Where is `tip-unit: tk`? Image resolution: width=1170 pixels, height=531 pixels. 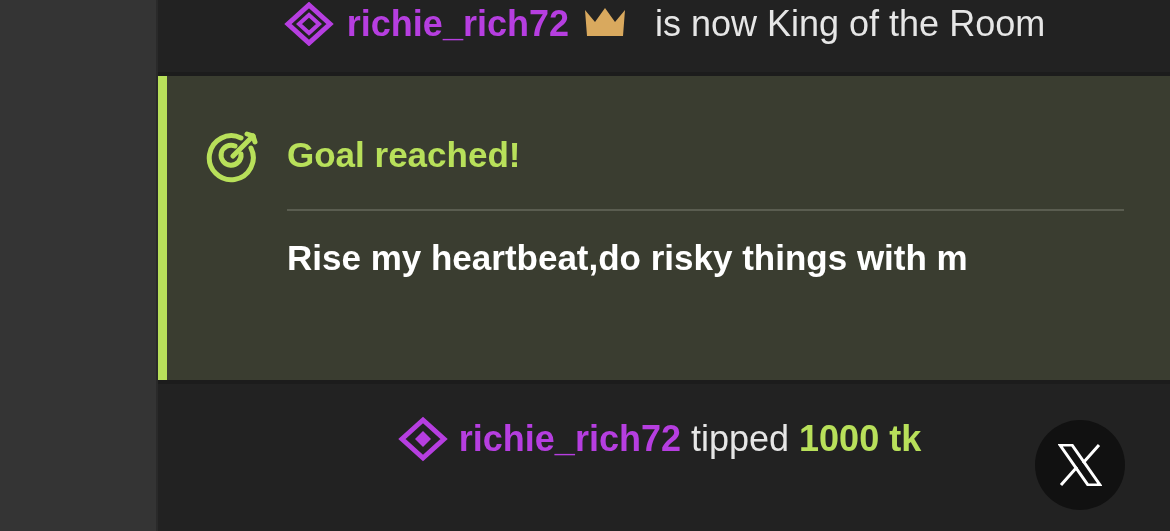 tip-unit: tk is located at coordinates (905, 438).